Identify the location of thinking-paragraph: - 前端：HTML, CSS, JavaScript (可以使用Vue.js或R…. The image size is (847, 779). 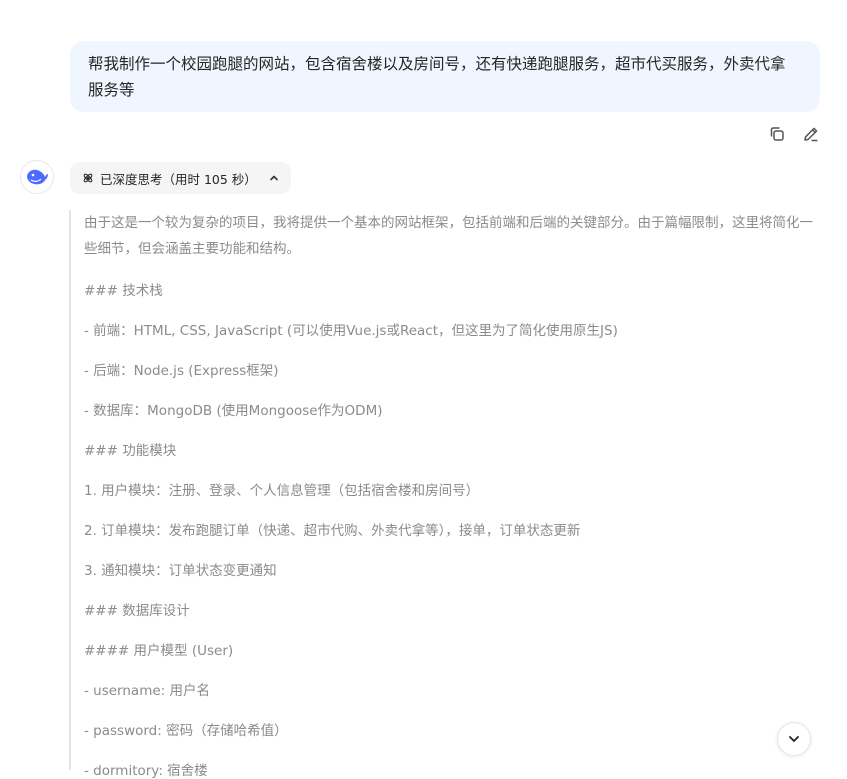
(351, 331).